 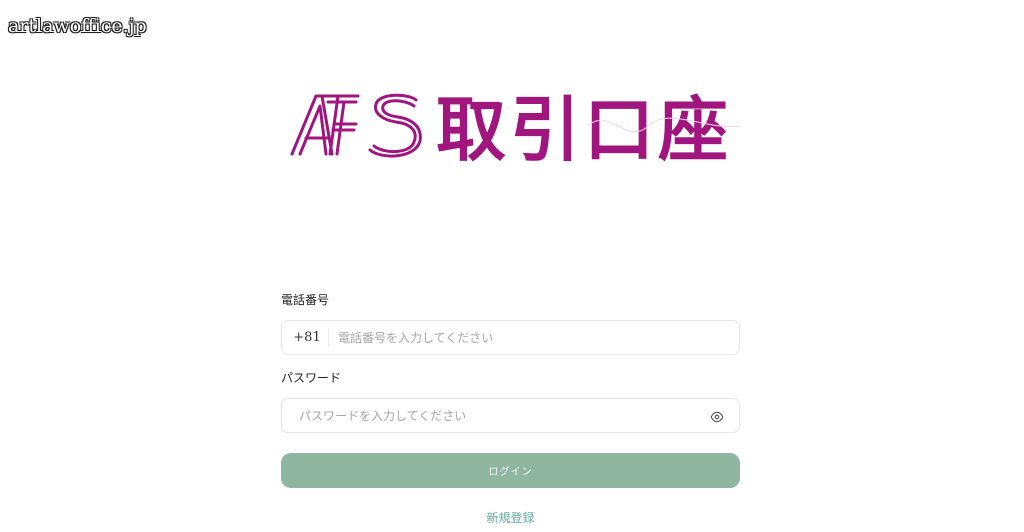 I want to click on login-button: ログイン, so click(x=510, y=470).